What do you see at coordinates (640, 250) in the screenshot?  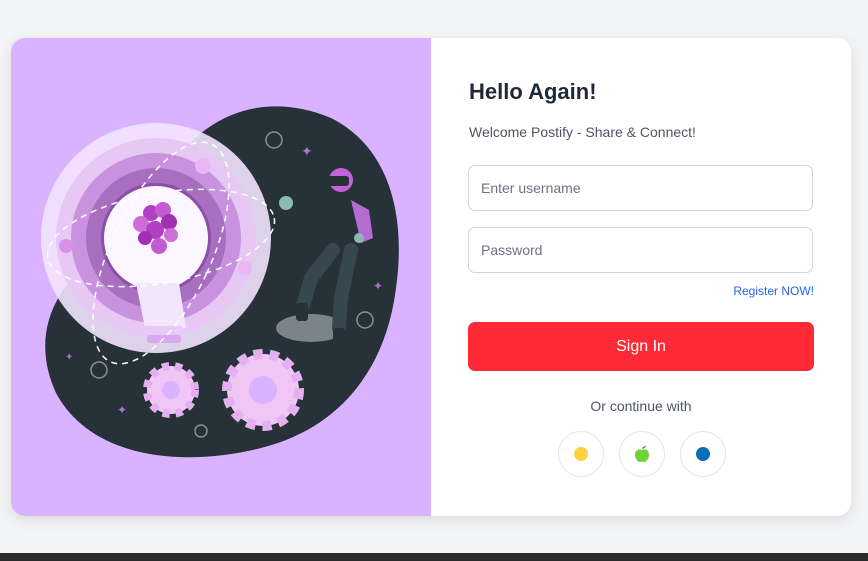 I see `password-input` at bounding box center [640, 250].